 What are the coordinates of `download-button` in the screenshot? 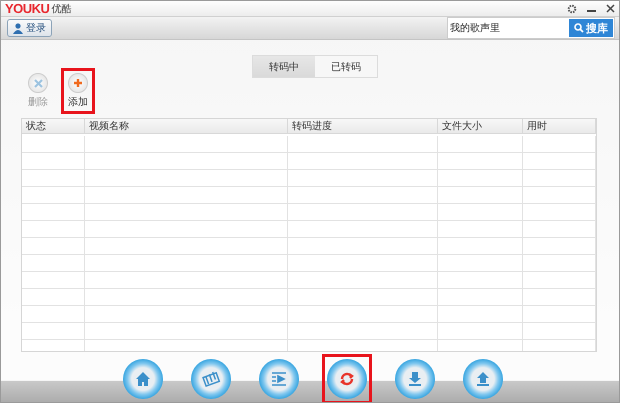 It's located at (415, 379).